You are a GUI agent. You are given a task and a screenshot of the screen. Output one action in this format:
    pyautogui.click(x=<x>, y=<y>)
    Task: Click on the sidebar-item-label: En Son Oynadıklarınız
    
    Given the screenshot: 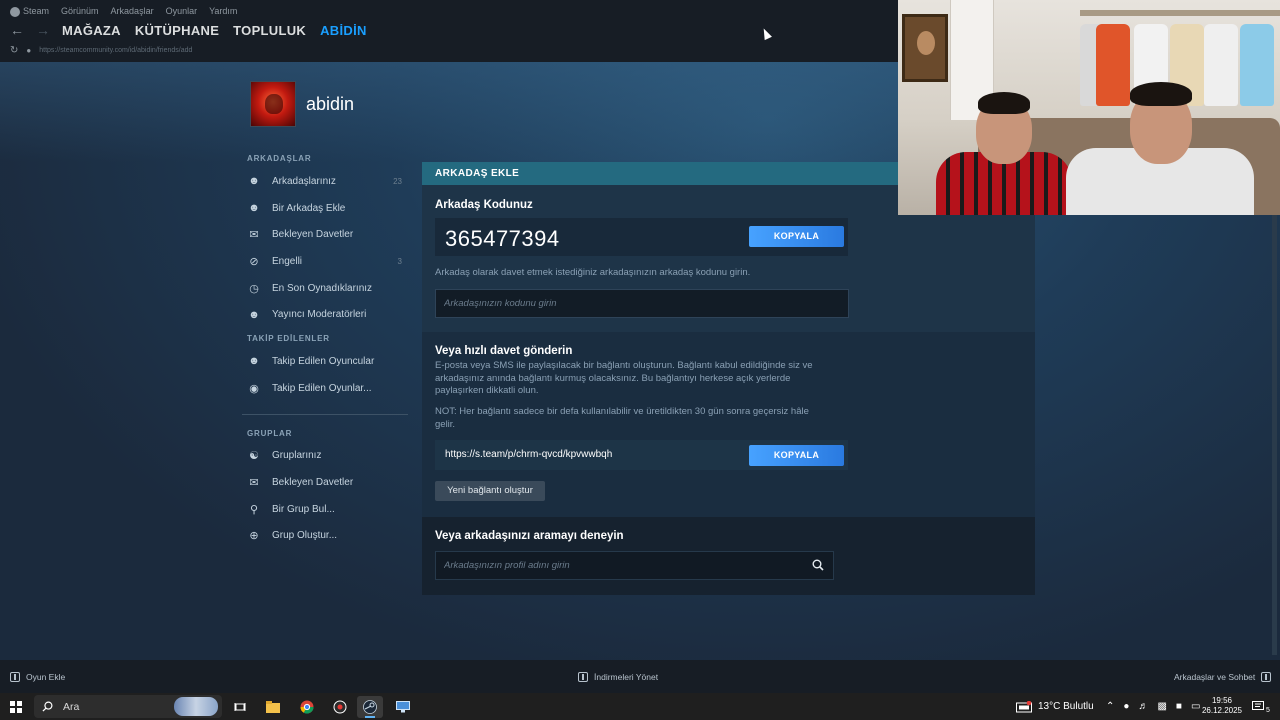 What is the action you would take?
    pyautogui.click(x=322, y=288)
    